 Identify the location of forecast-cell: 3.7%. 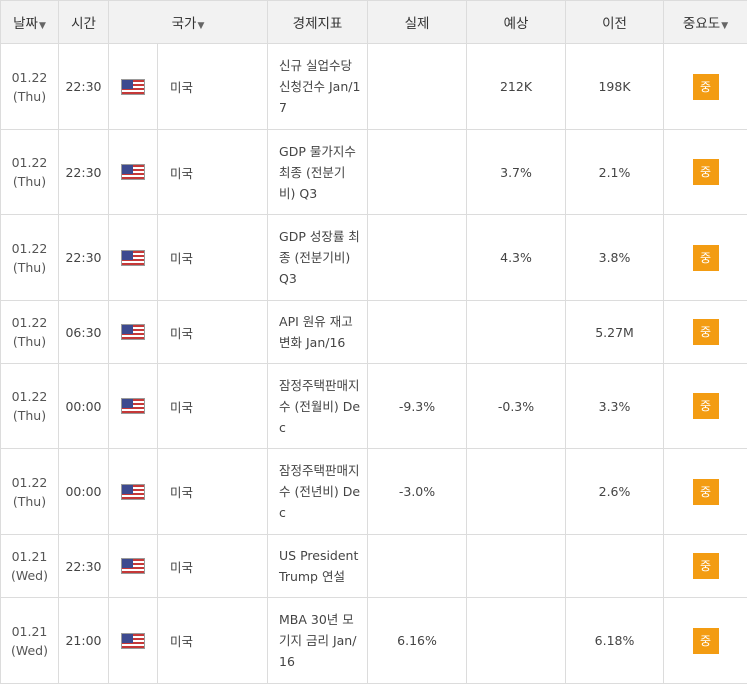
(516, 172).